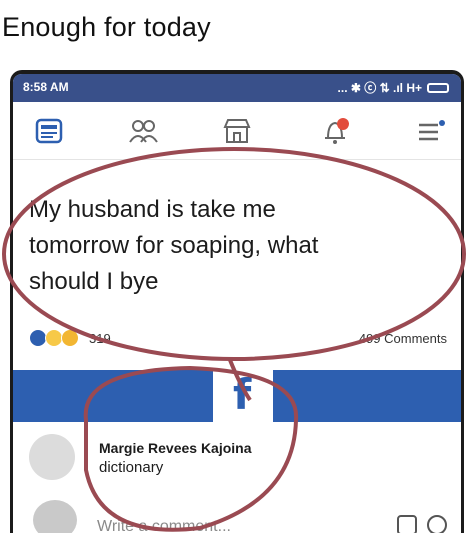 The image size is (474, 533). I want to click on status-indicators: ... ✱ ⓒ ⇅ .ıl H+, so click(393, 87).